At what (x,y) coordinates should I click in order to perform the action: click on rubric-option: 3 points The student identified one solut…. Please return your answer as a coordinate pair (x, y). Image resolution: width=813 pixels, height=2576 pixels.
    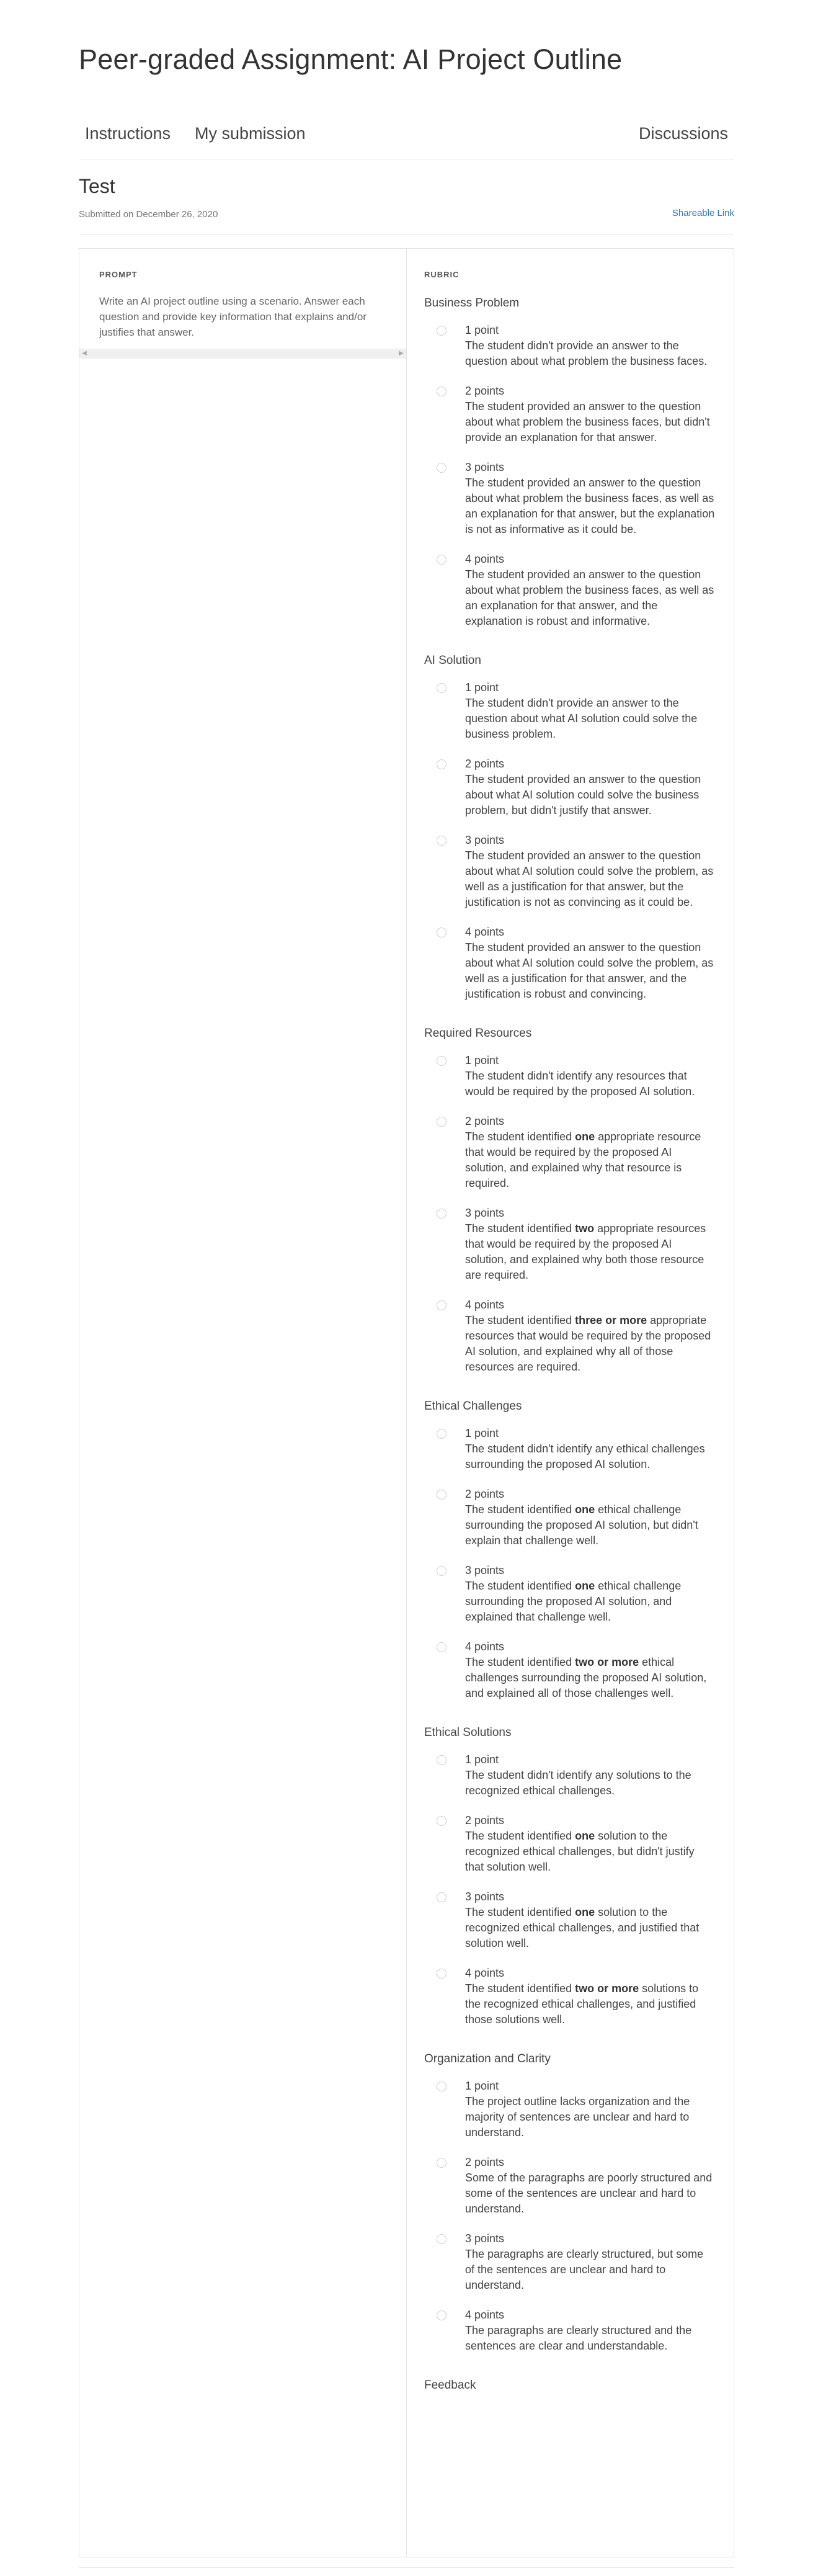
    Looking at the image, I should click on (570, 1920).